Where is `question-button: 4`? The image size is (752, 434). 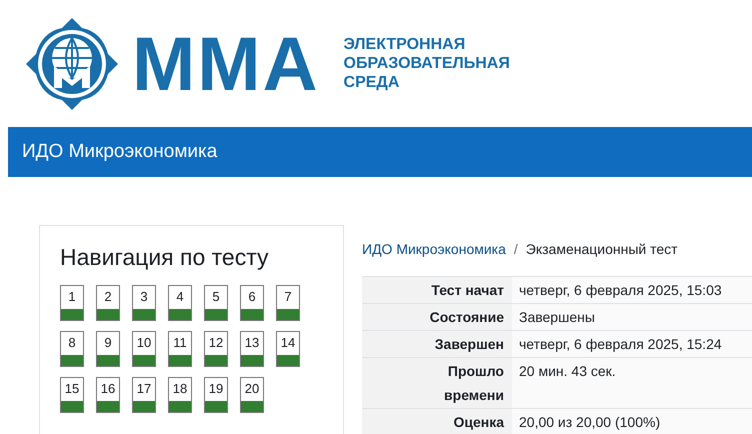
question-button: 4 is located at coordinates (180, 303).